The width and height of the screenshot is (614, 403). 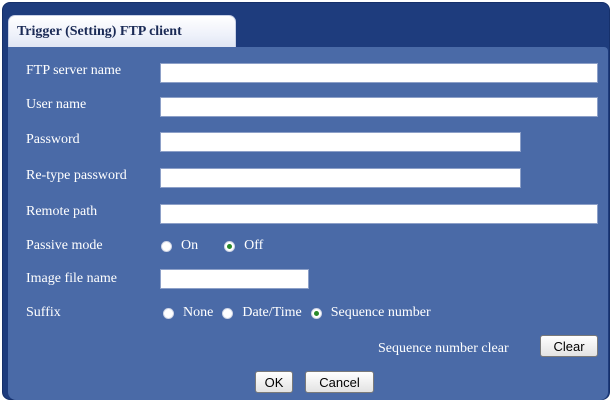 What do you see at coordinates (43, 312) in the screenshot?
I see `suffix-label: Suffix` at bounding box center [43, 312].